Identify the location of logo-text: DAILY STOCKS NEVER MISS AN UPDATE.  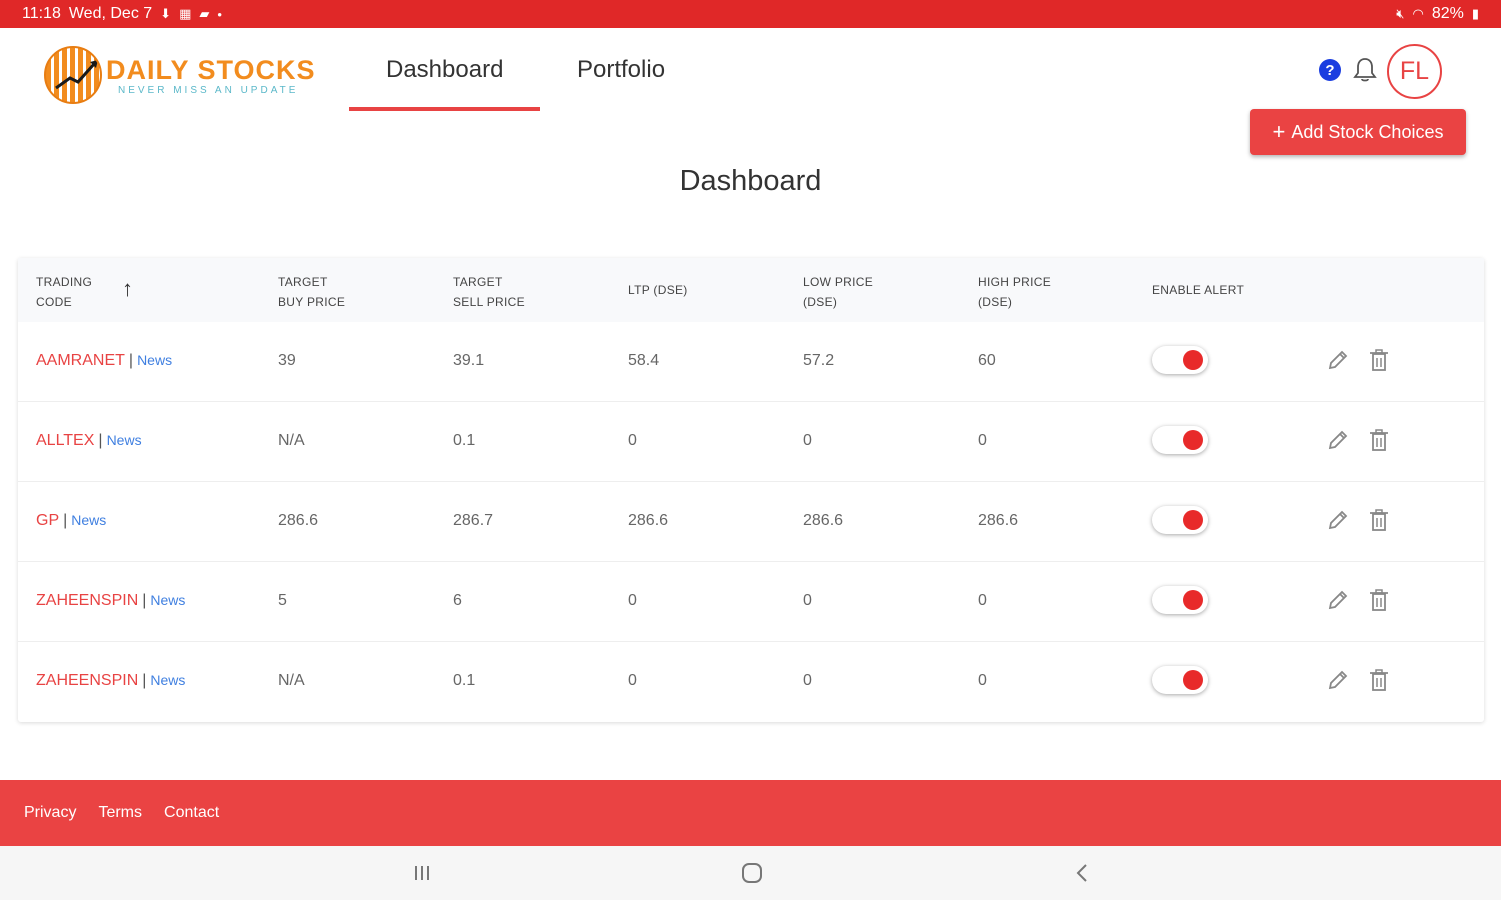
(211, 75).